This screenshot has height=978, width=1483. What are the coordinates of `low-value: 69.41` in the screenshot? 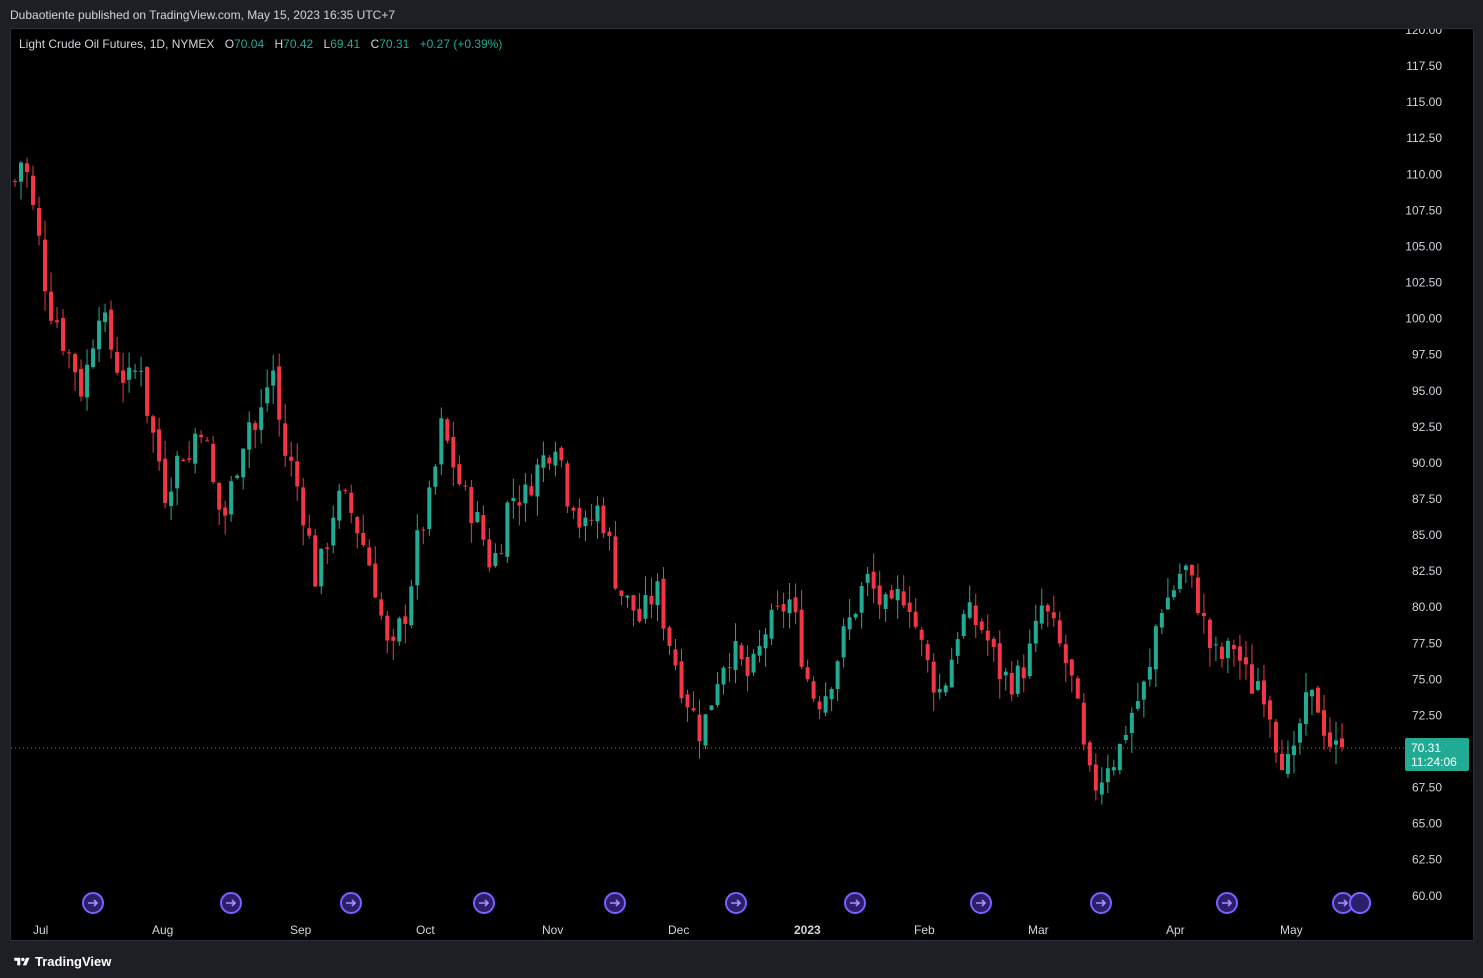 It's located at (345, 44).